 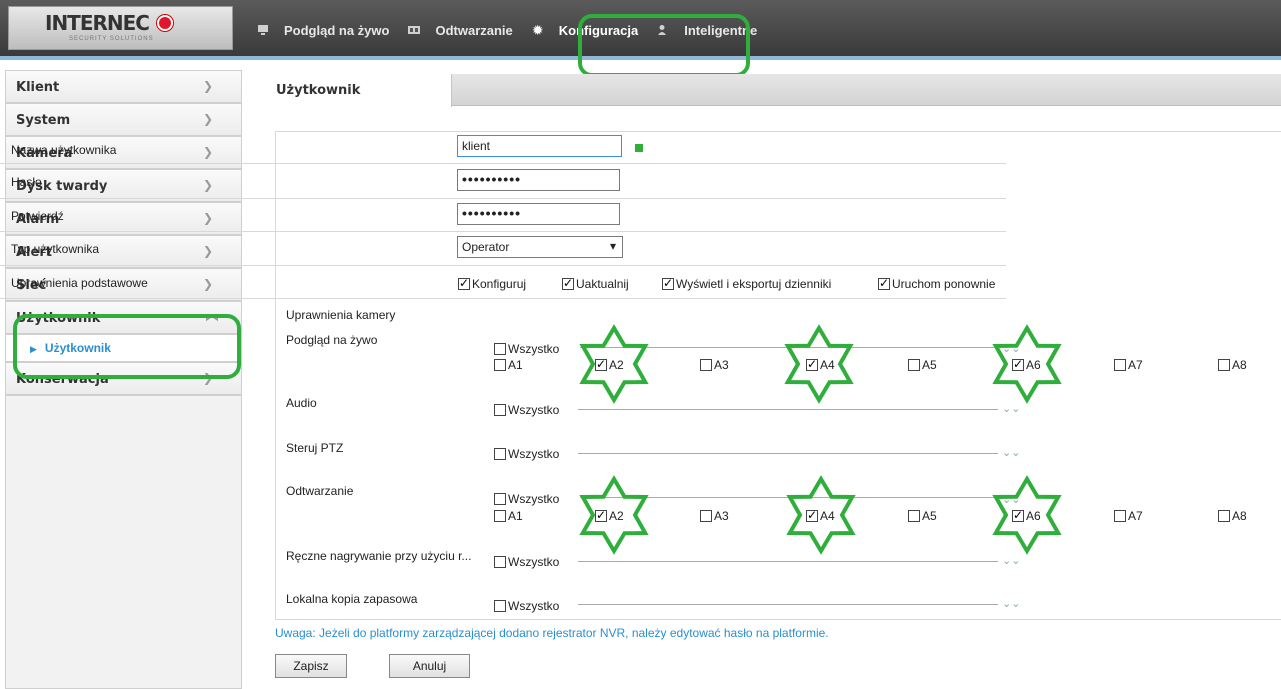 I want to click on nav-intelligent: Inteligentne, so click(x=709, y=30).